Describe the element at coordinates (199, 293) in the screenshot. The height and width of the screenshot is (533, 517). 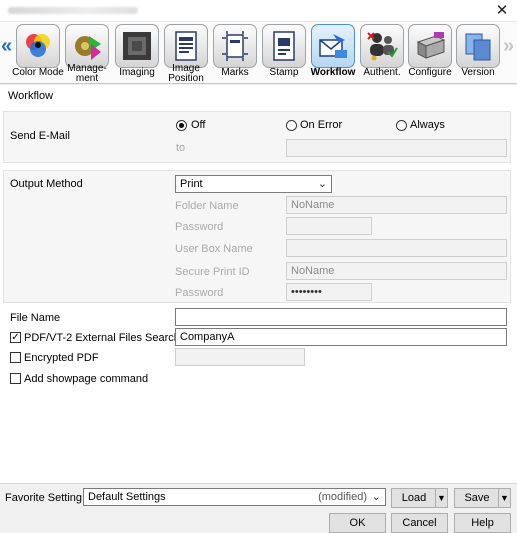
I see `password2-label: Password` at that location.